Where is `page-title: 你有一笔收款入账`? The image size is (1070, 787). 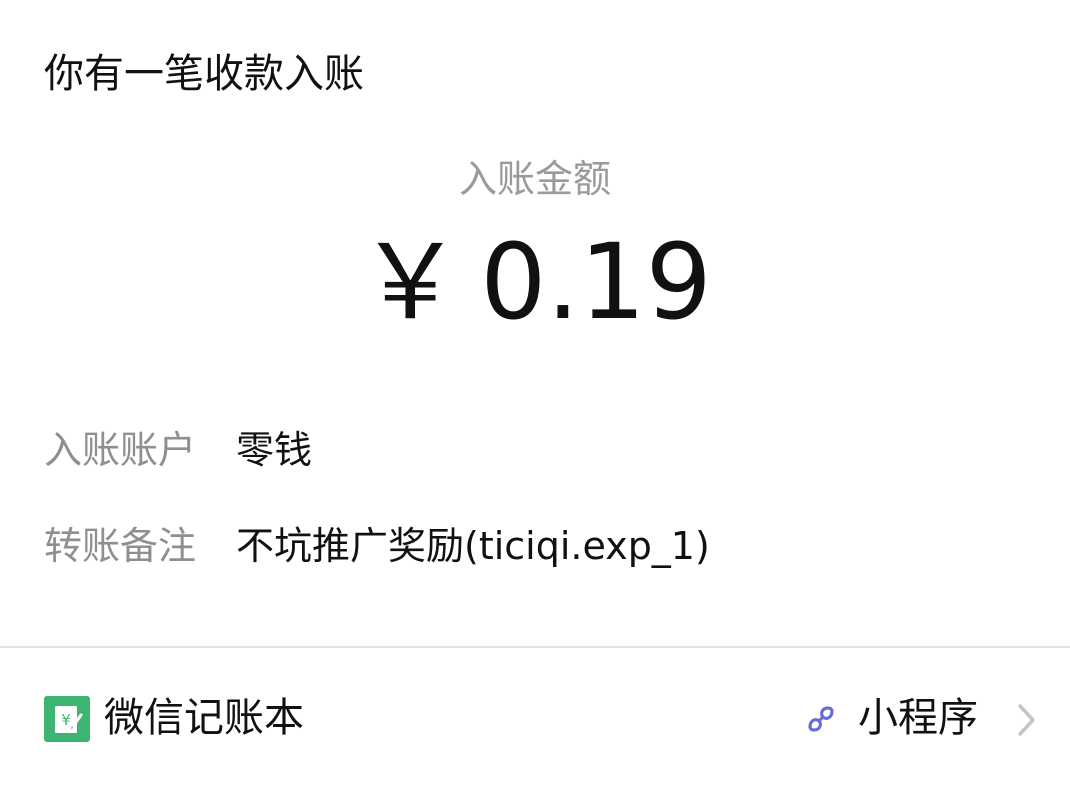 page-title: 你有一笔收款入账 is located at coordinates (204, 74).